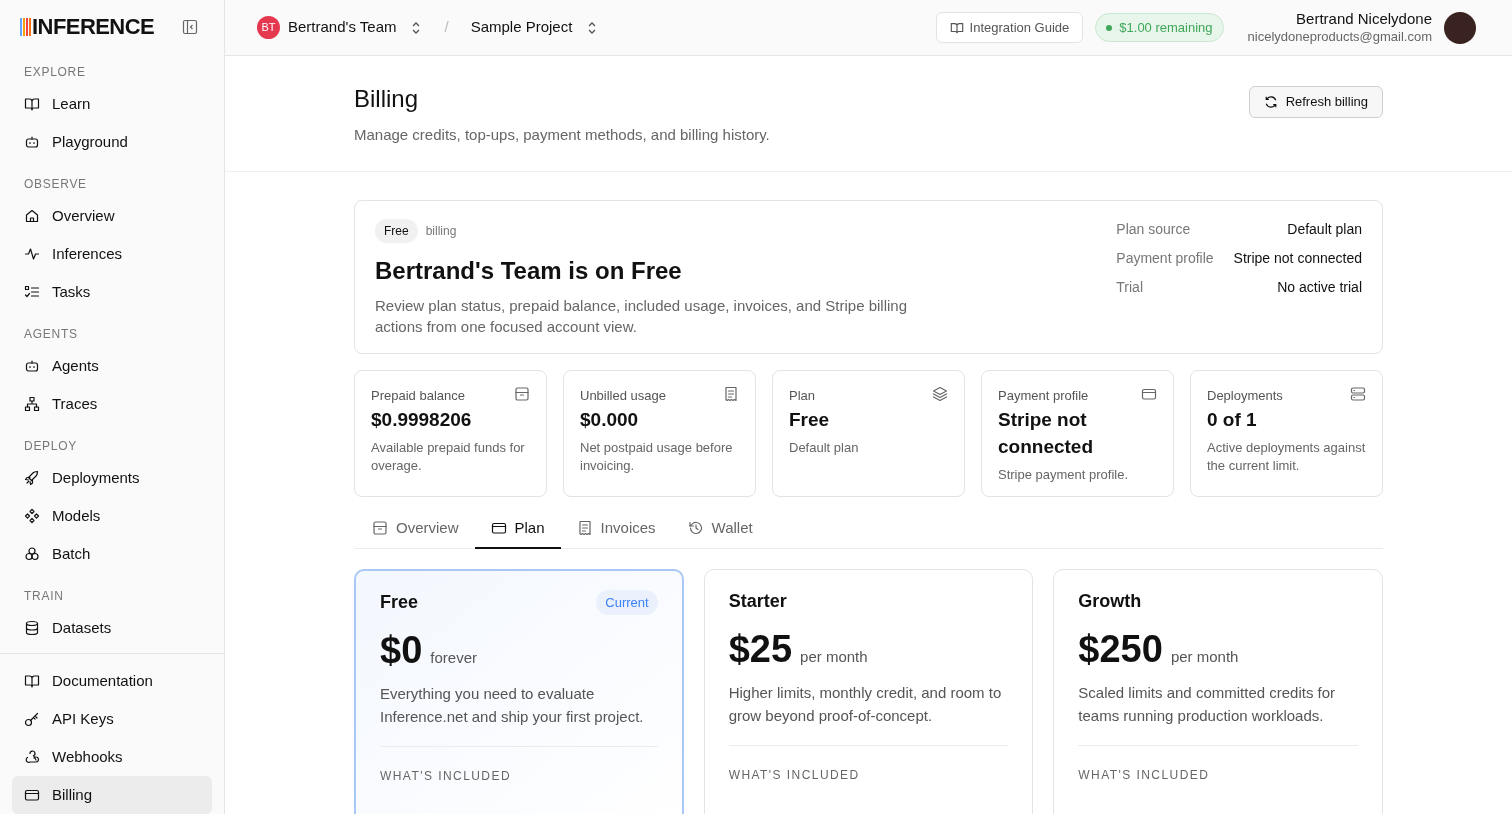 The width and height of the screenshot is (1512, 814). What do you see at coordinates (112, 104) in the screenshot?
I see `sidebar-item: Learn` at bounding box center [112, 104].